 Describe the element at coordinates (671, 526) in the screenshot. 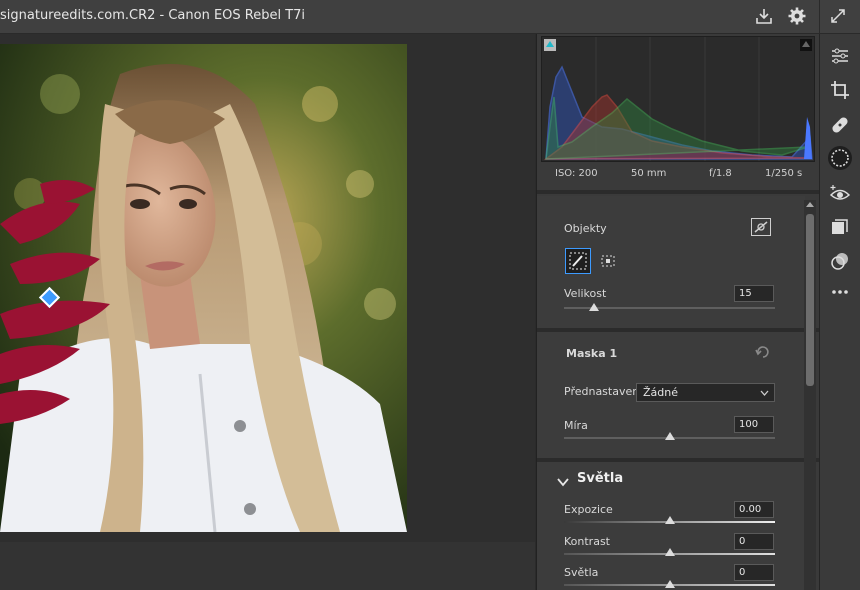

I see `light-section: Světla Expozice 0.00 Kontrast 0 Světla 0` at that location.